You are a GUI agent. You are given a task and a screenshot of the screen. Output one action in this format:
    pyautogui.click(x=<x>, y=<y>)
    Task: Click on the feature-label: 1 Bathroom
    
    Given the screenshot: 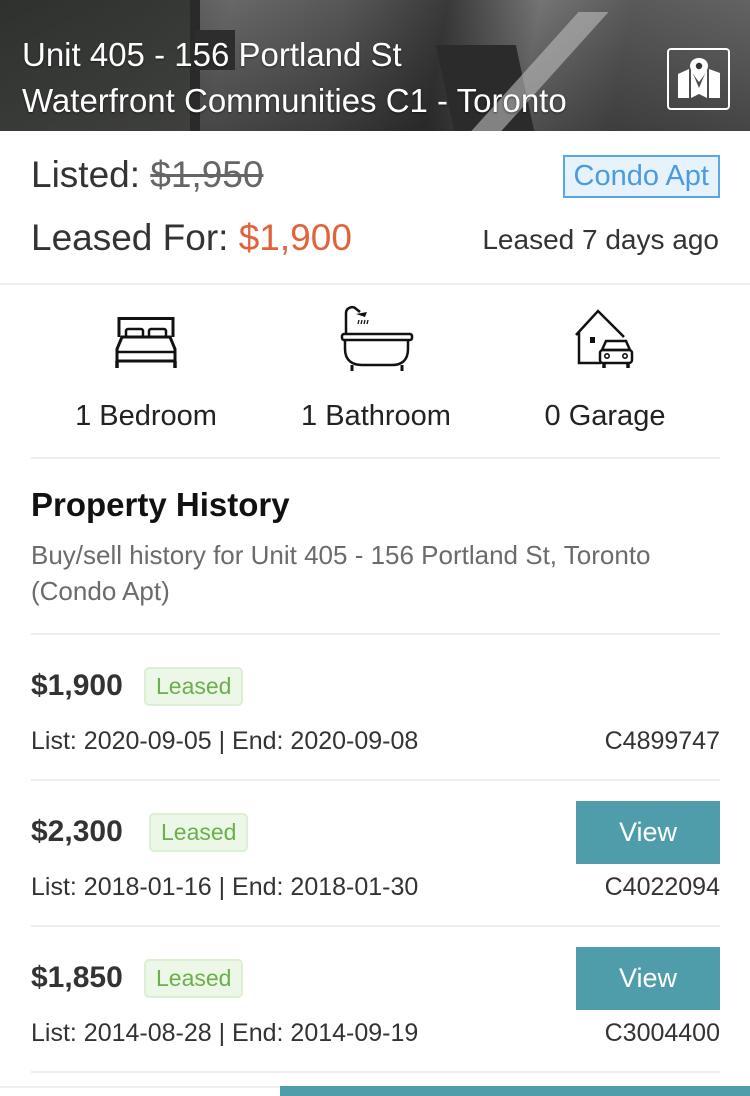 What is the action you would take?
    pyautogui.click(x=376, y=416)
    